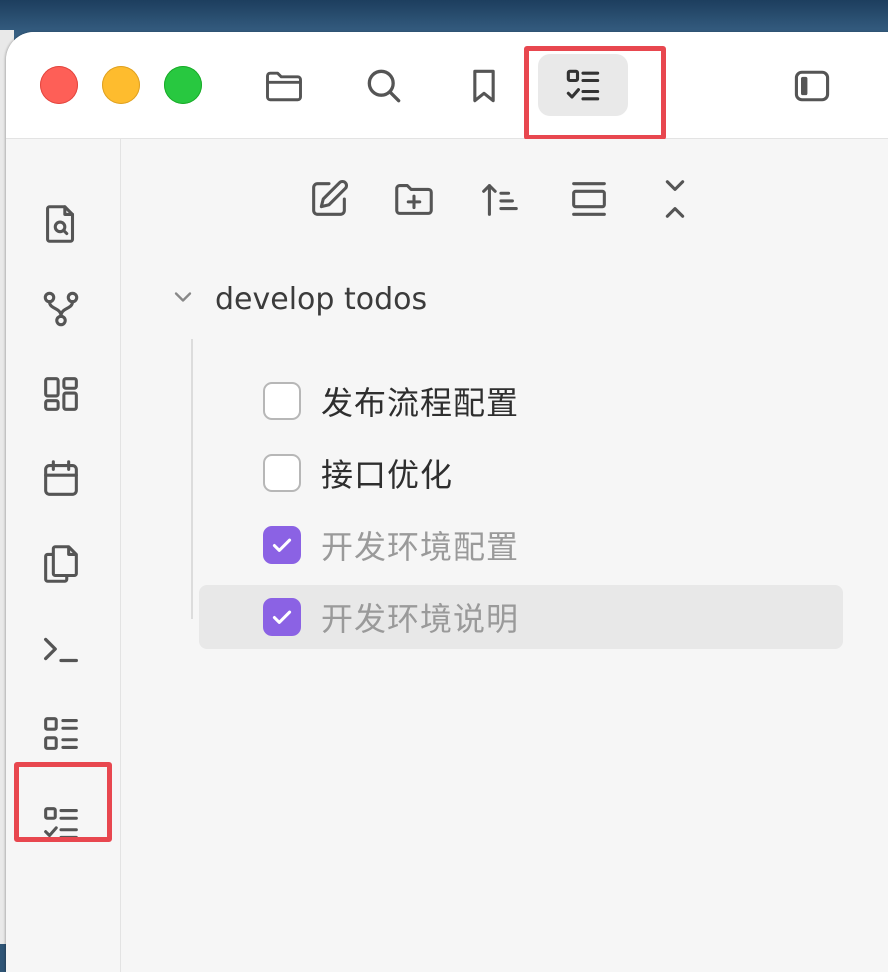 This screenshot has height=972, width=888. Describe the element at coordinates (61, 649) in the screenshot. I see `terminal-icon` at that location.